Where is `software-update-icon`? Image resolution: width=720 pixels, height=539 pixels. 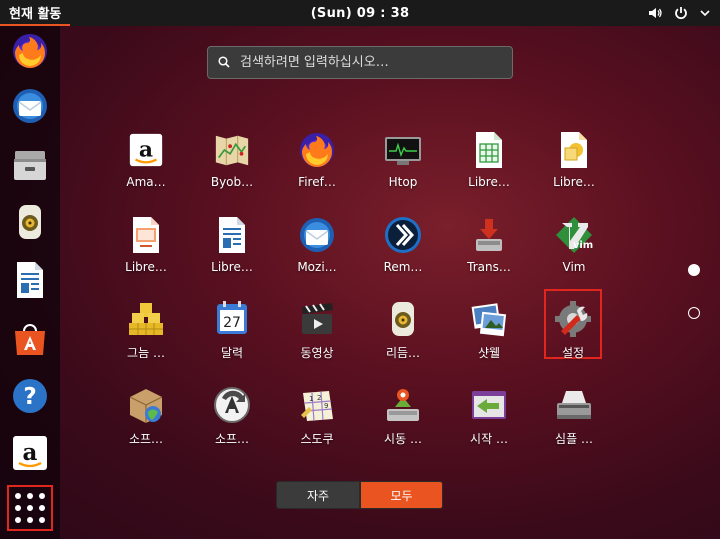
software-update-icon is located at coordinates (232, 405).